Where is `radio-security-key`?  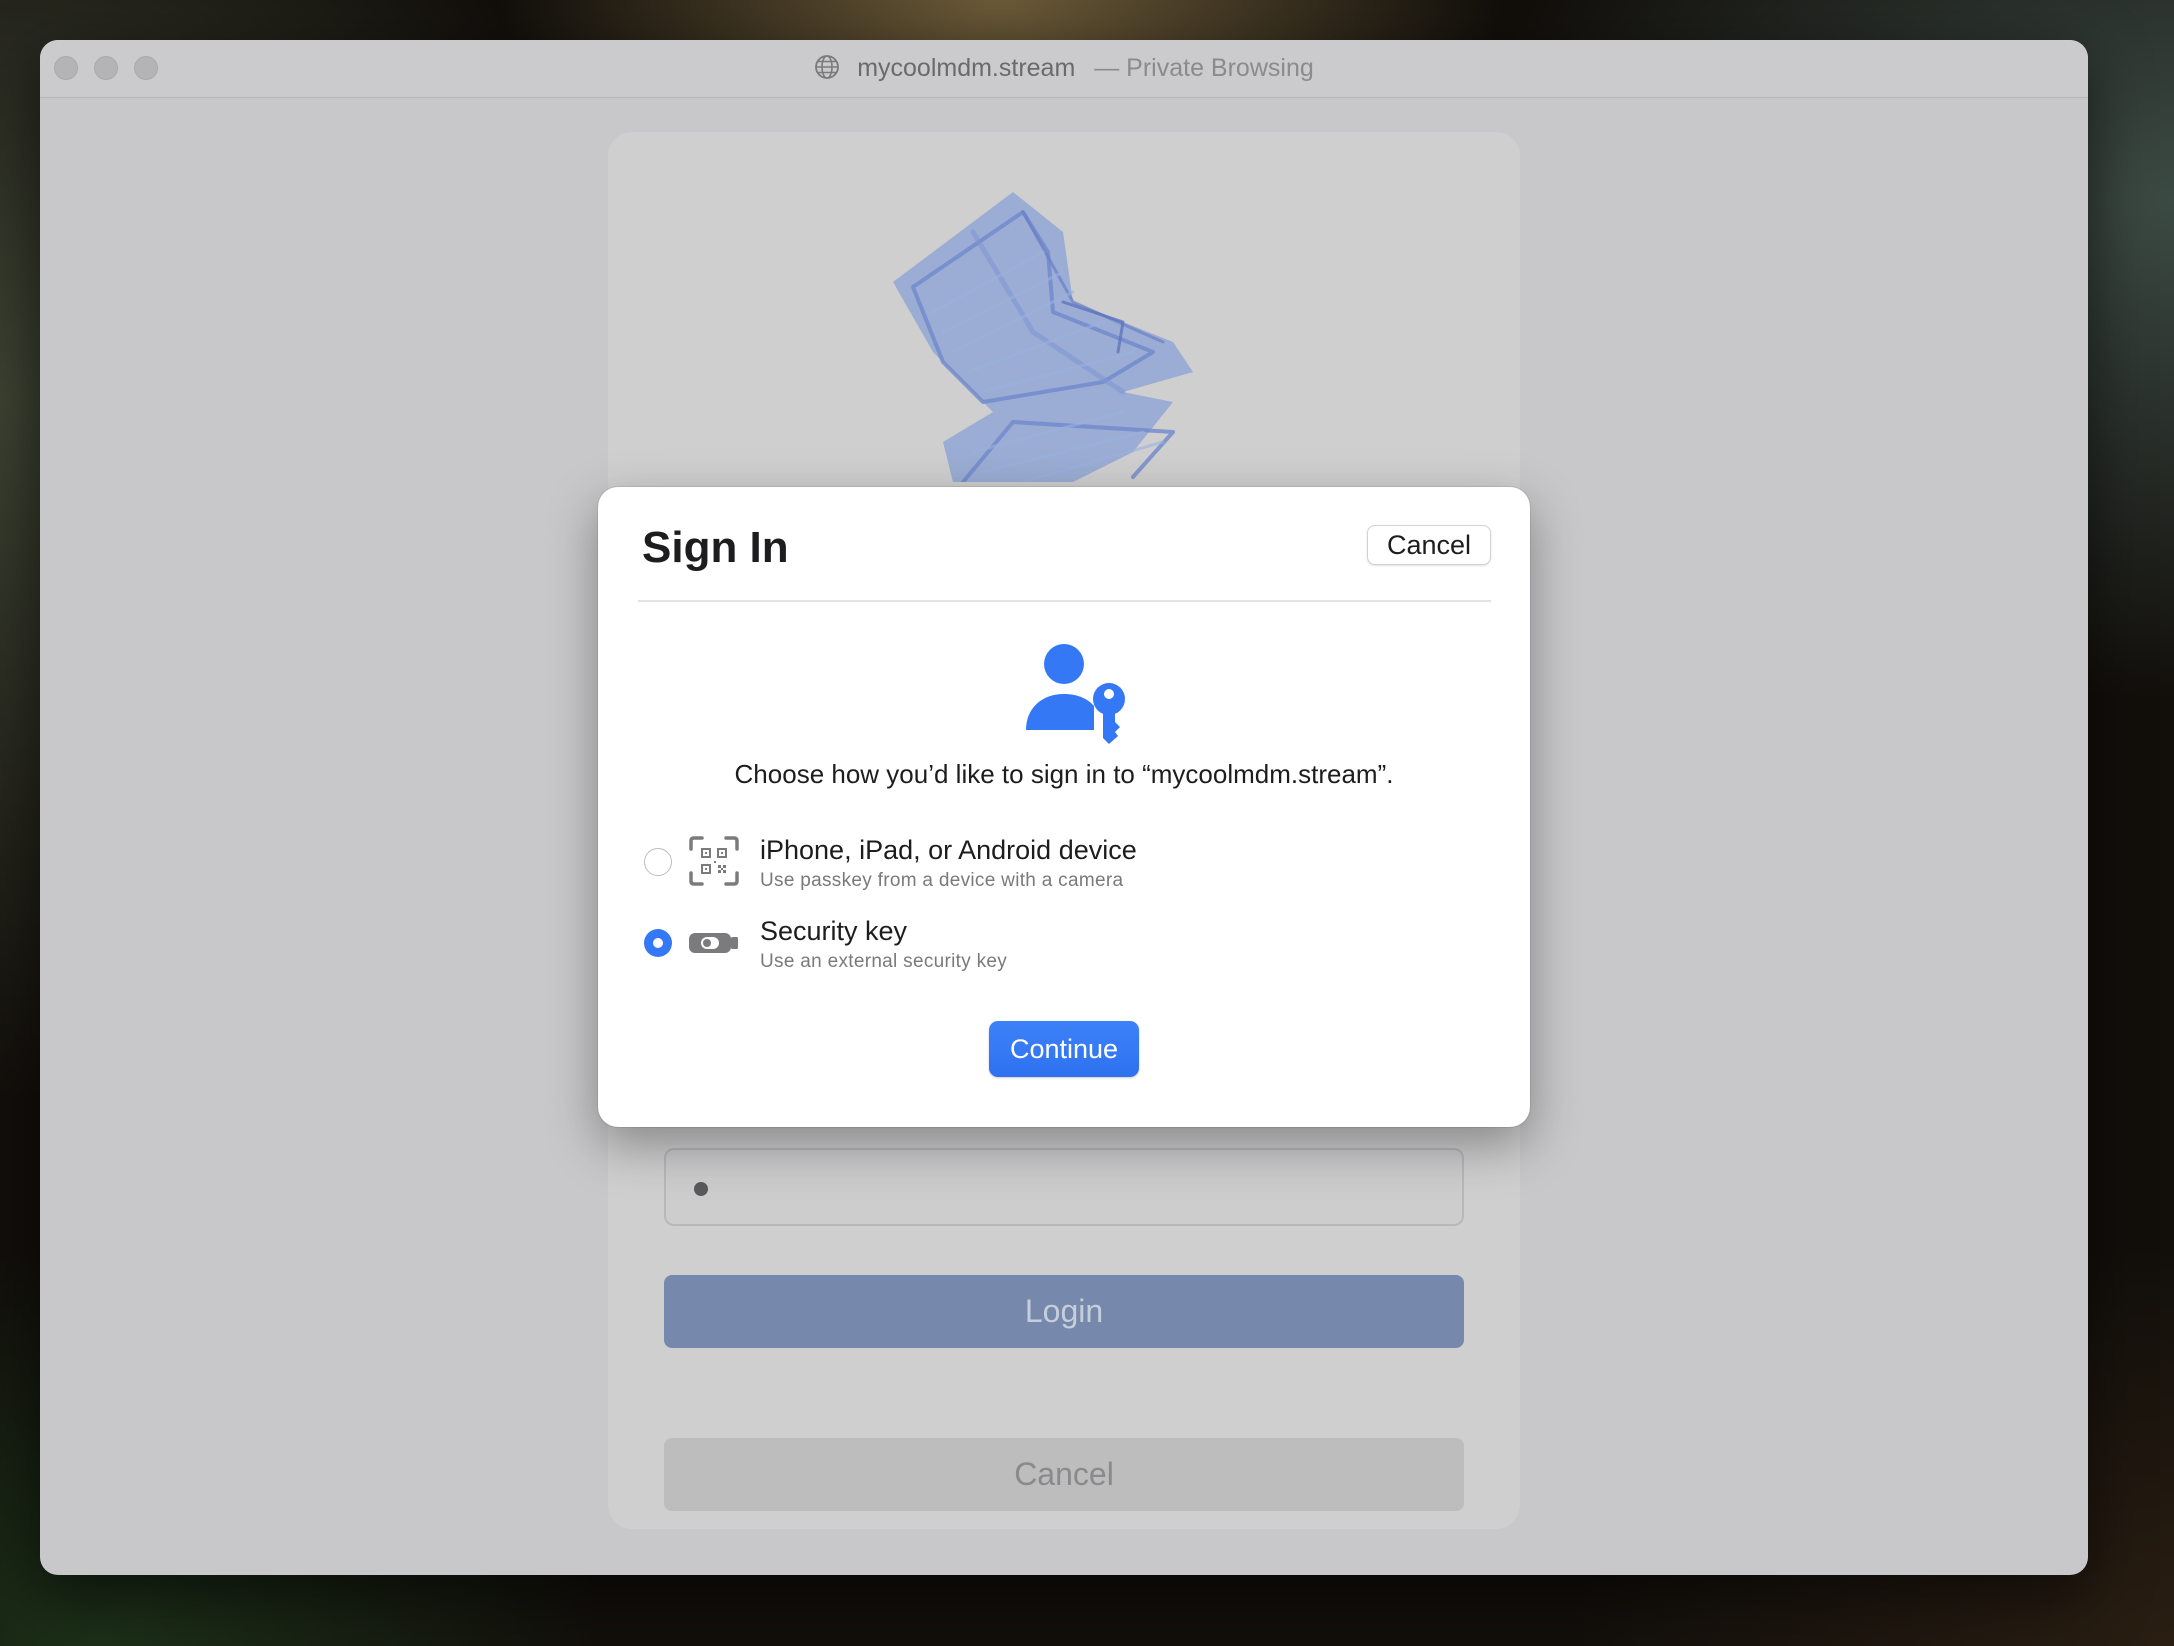 radio-security-key is located at coordinates (658, 943).